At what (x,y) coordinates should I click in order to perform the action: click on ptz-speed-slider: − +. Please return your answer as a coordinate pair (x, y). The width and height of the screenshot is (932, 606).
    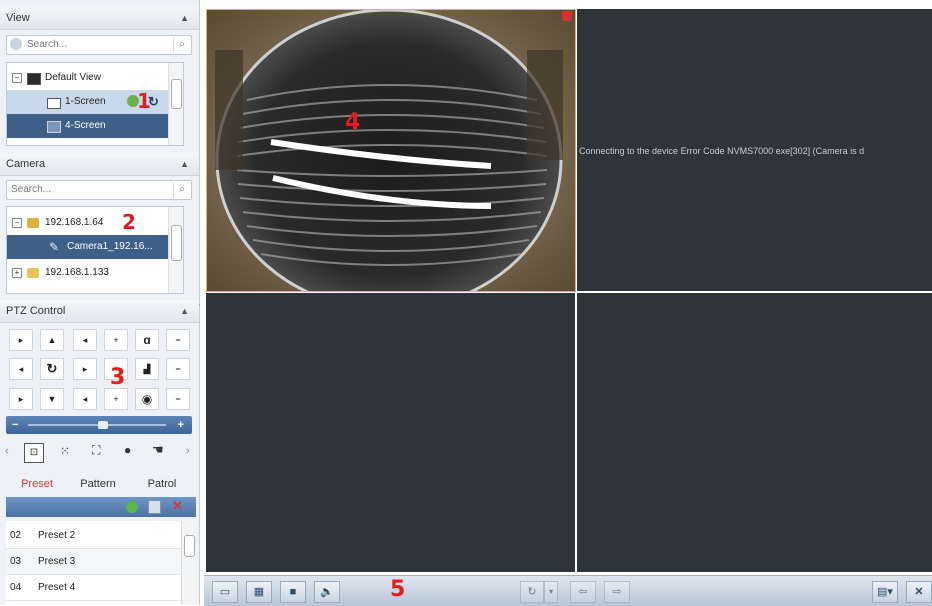
    Looking at the image, I should click on (99, 425).